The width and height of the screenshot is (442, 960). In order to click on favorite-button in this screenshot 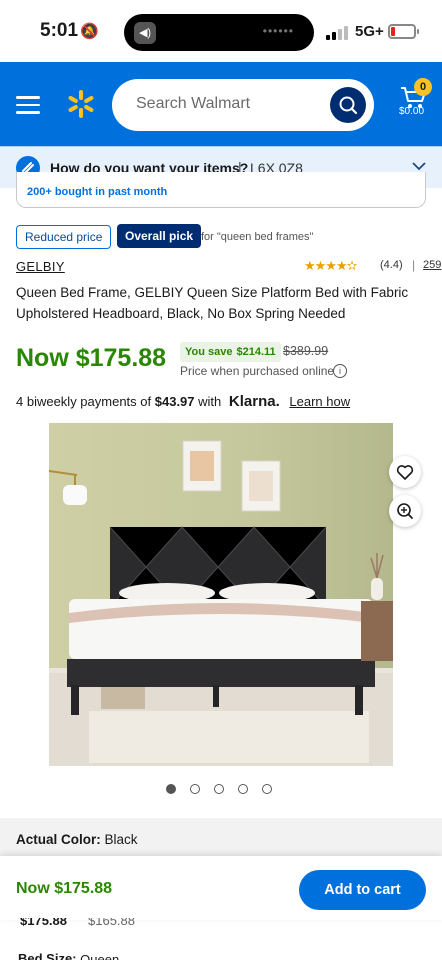, I will do `click(405, 472)`.